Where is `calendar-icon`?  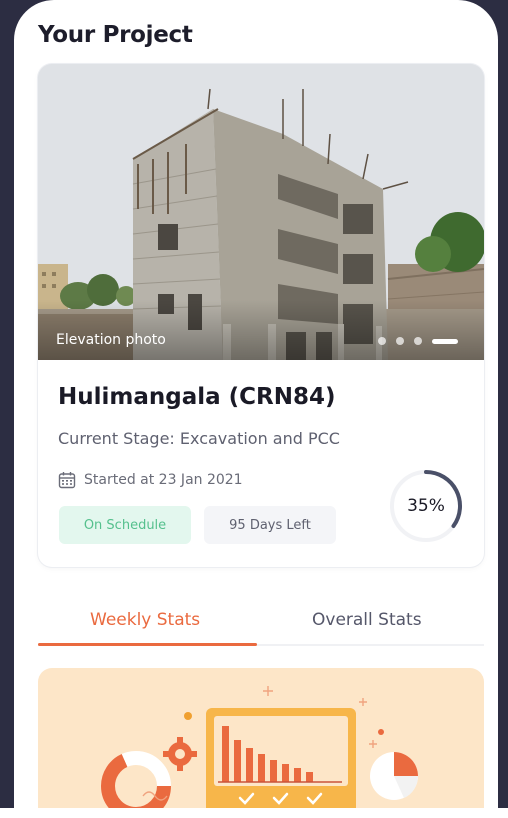
calendar-icon is located at coordinates (67, 480).